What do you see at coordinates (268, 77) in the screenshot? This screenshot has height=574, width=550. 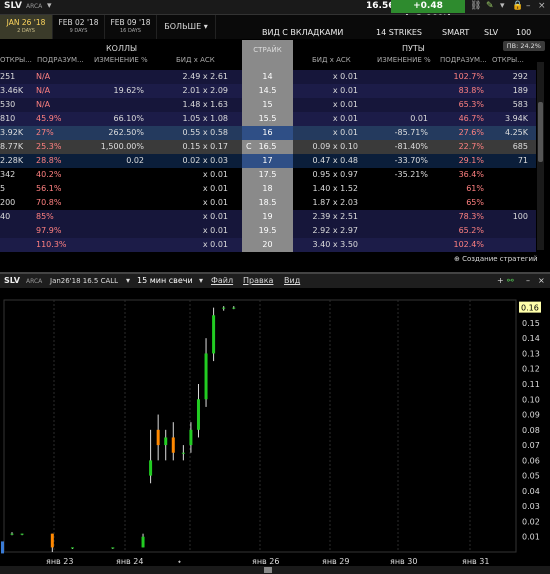 I see `table-row: 251 N/A 2.49 x 2.61 14 x 0.01 102.7% 292` at bounding box center [268, 77].